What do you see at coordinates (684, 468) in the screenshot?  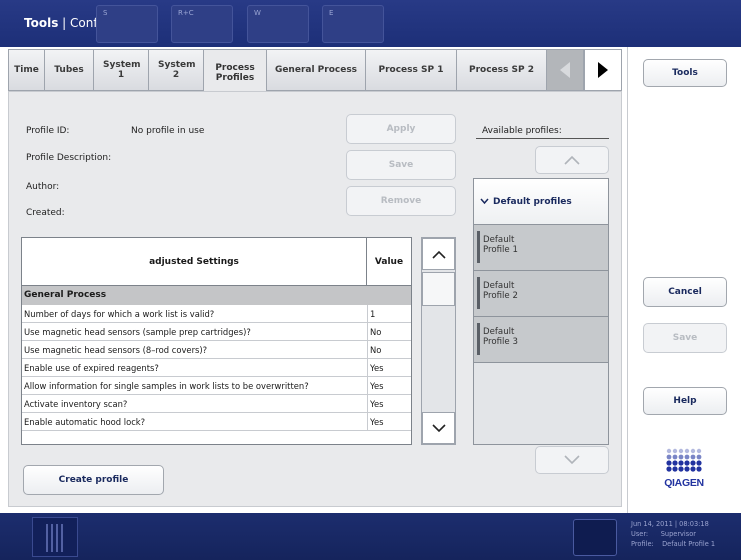 I see `qiagen-logo: QIAGEN` at bounding box center [684, 468].